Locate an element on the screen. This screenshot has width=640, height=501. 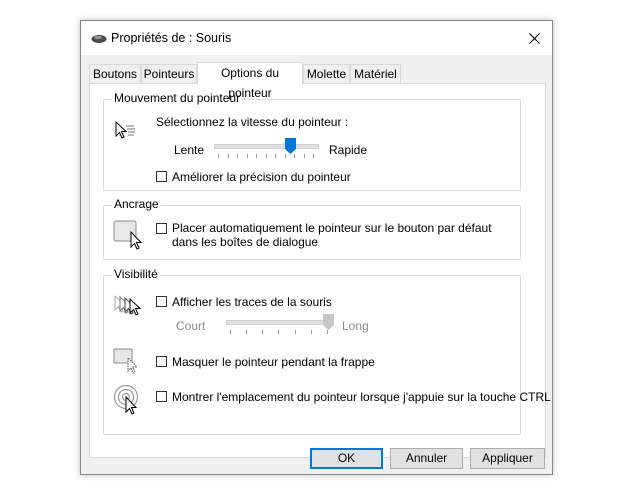
tab-pointer-options: Options du pointeur is located at coordinates (250, 81).